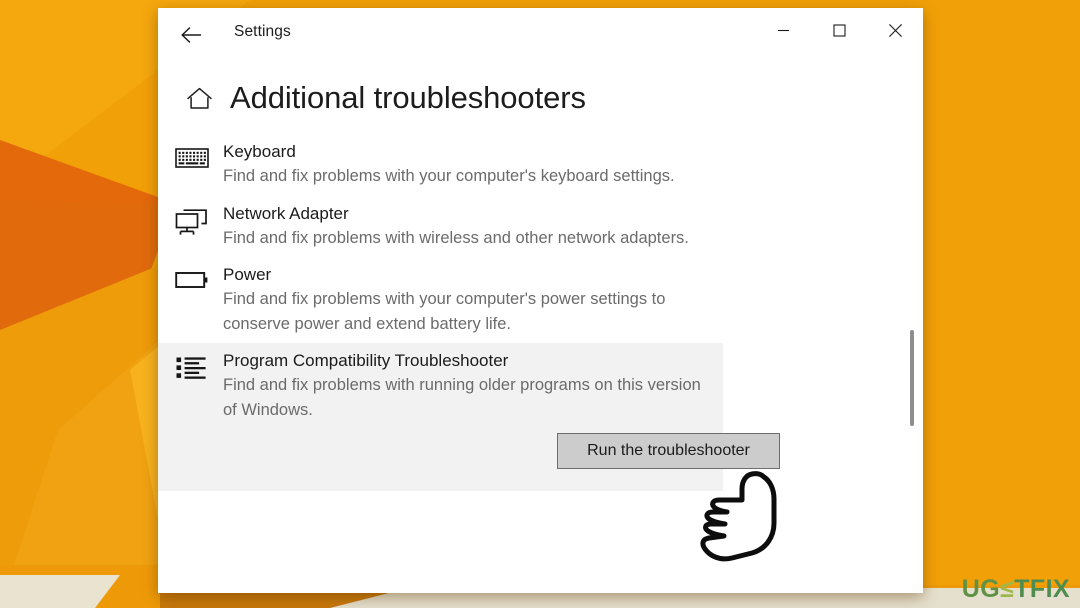 The image size is (1080, 608). Describe the element at coordinates (912, 328) in the screenshot. I see `vertical-scrollbar` at that location.